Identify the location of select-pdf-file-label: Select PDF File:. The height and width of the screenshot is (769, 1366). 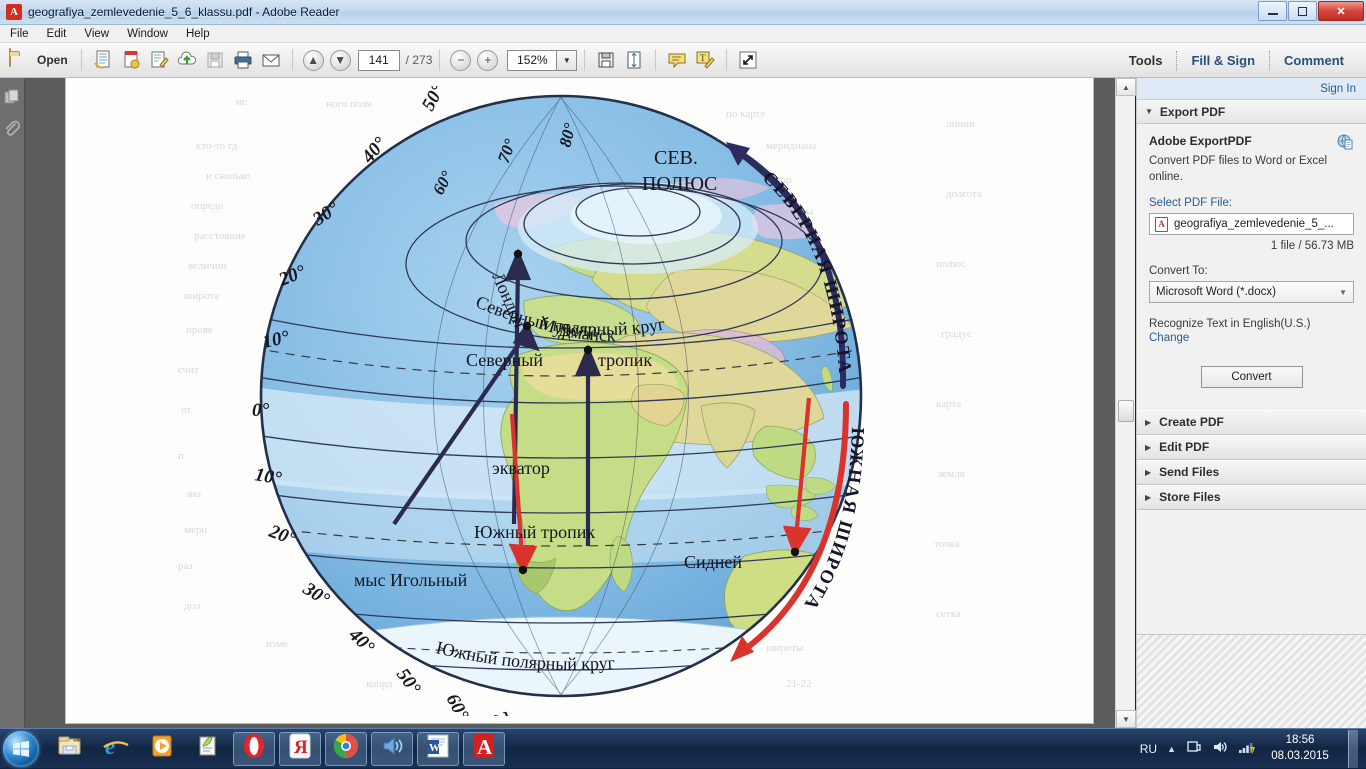
(1191, 203).